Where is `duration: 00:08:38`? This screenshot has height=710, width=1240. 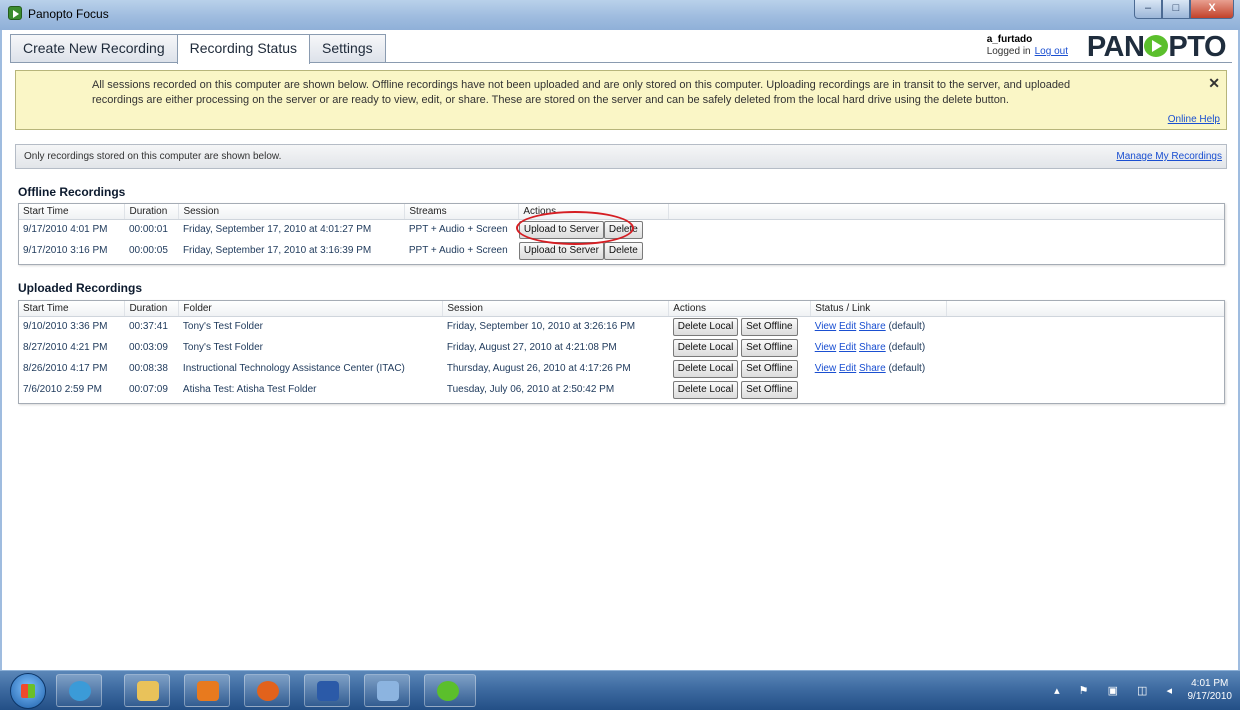 duration: 00:08:38 is located at coordinates (148, 368).